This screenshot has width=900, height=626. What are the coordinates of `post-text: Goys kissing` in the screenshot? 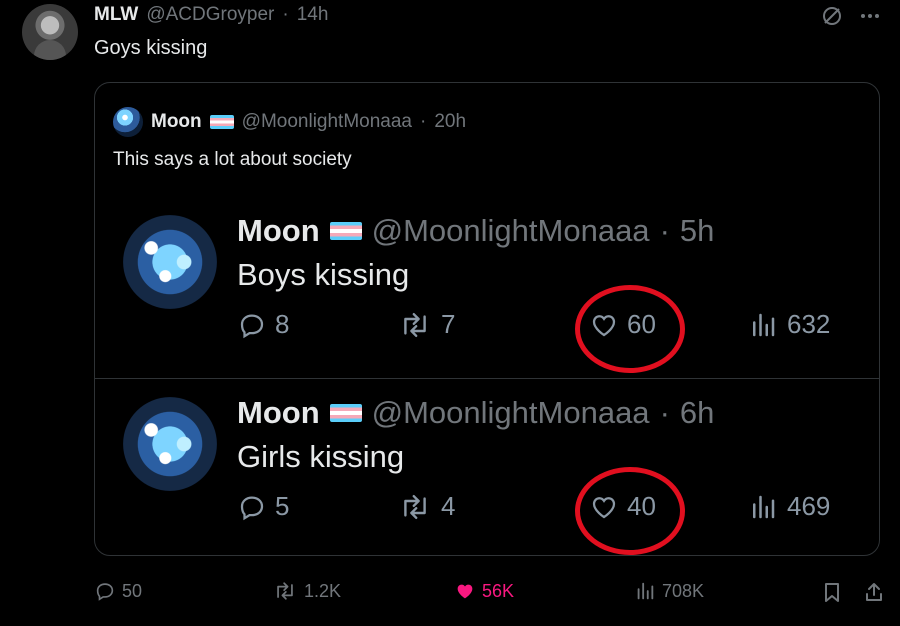 It's located at (151, 48).